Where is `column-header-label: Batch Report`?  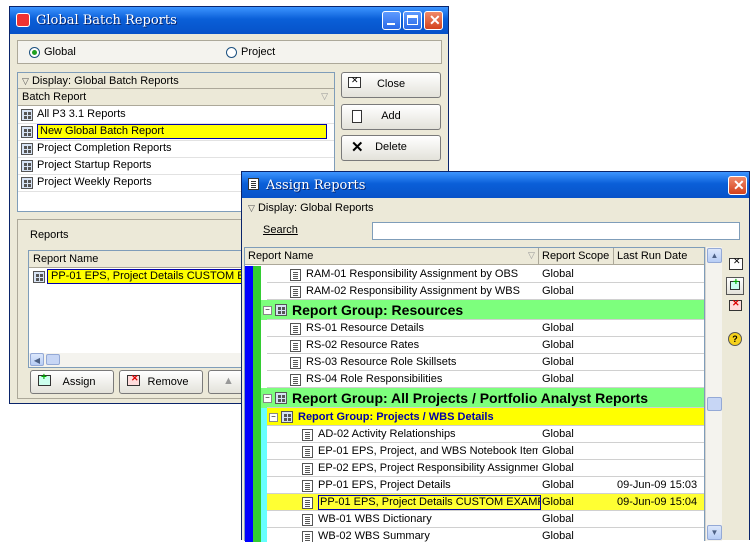 column-header-label: Batch Report is located at coordinates (54, 97).